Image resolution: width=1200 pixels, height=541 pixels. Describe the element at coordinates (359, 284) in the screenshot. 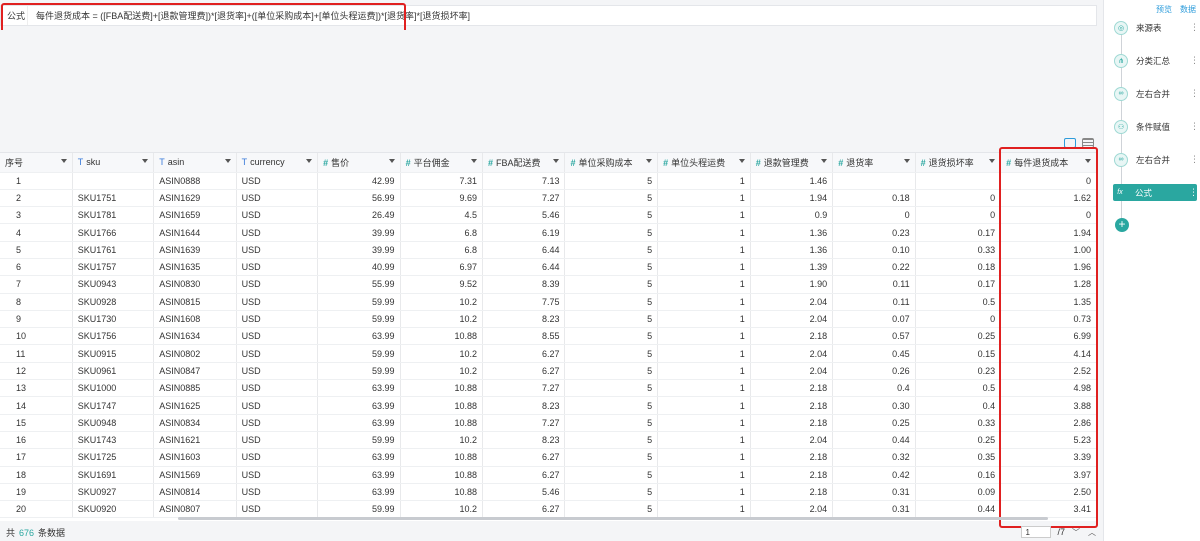

I see `table-cell: 55.99` at that location.